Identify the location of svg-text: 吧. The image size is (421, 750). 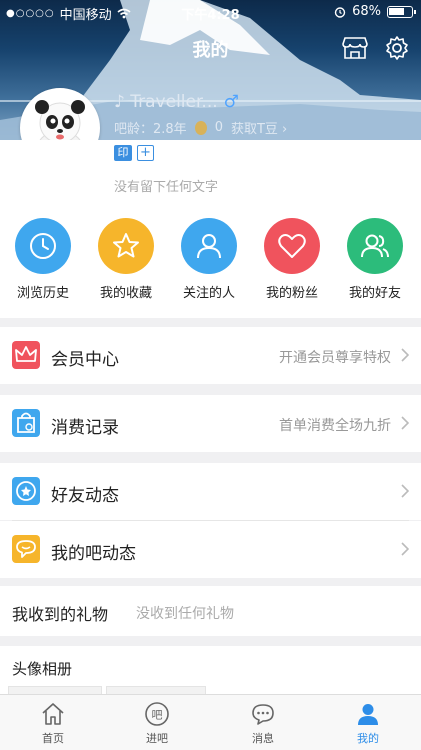
(157, 715).